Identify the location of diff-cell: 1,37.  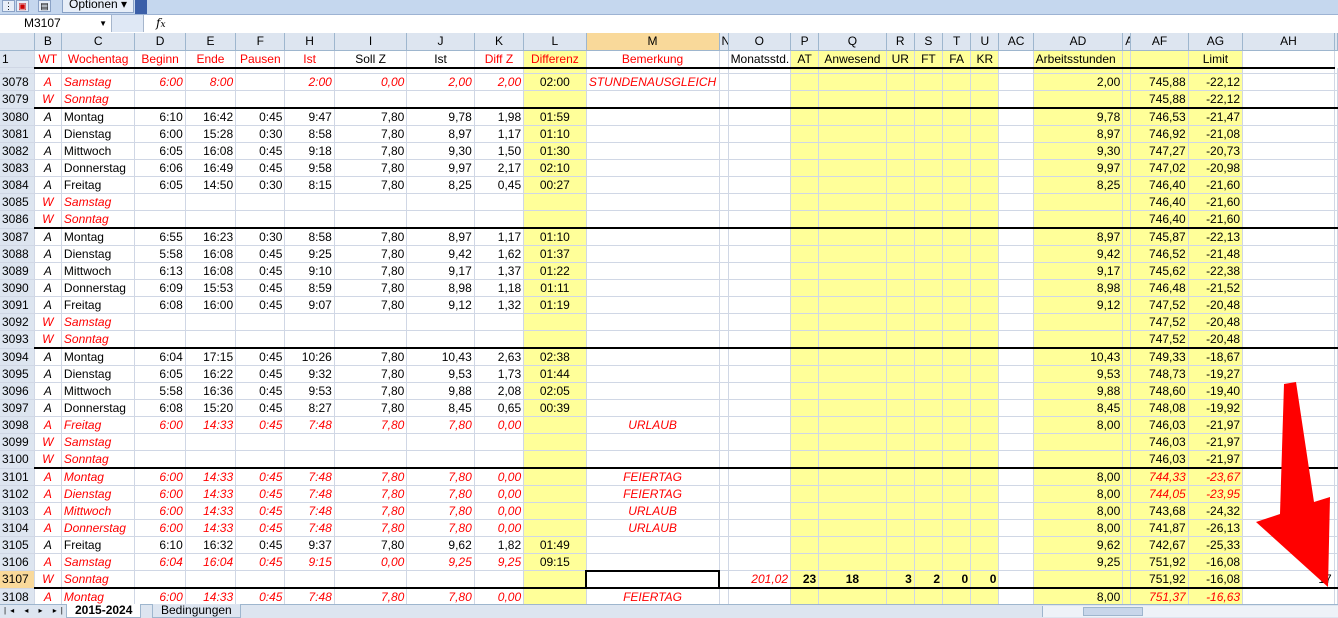
(499, 271).